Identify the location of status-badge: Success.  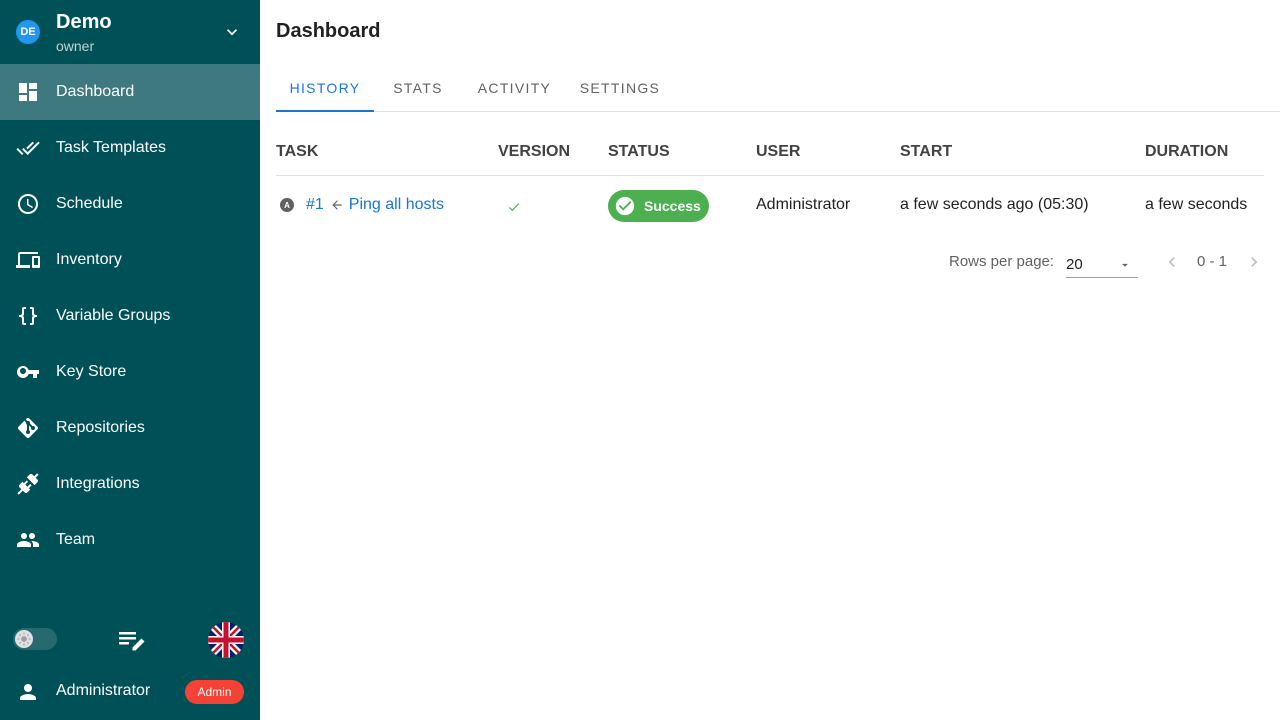
(658, 206).